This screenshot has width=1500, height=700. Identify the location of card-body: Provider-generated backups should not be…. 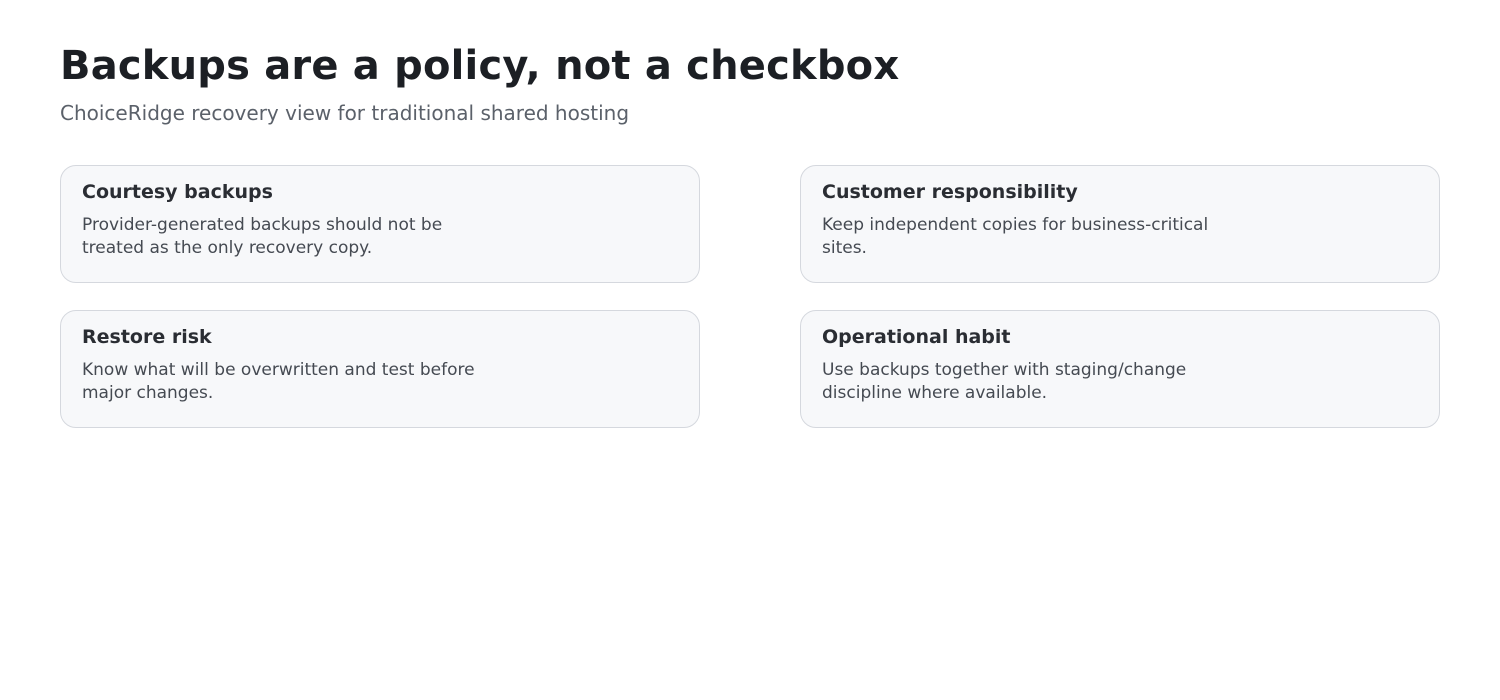
(262, 236).